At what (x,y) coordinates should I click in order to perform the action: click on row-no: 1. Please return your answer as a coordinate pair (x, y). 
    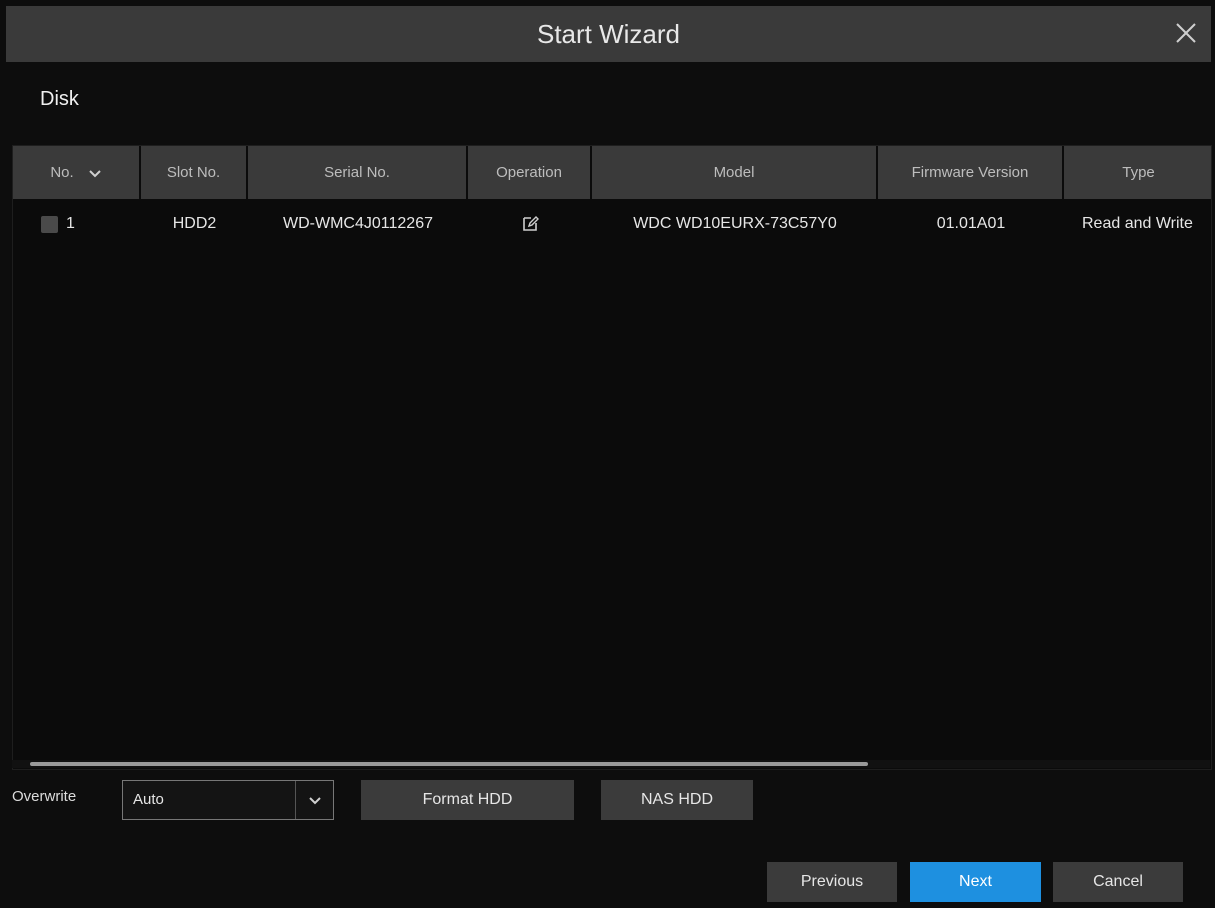
    Looking at the image, I should click on (70, 223).